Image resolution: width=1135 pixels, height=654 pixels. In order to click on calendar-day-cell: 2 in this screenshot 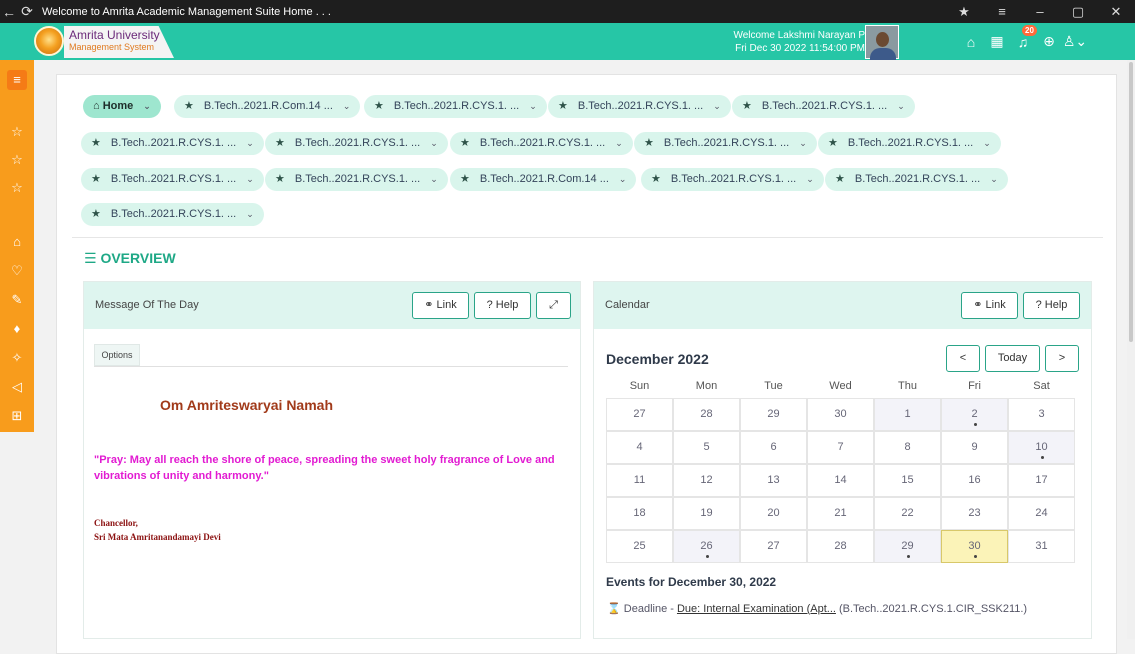, I will do `click(974, 414)`.